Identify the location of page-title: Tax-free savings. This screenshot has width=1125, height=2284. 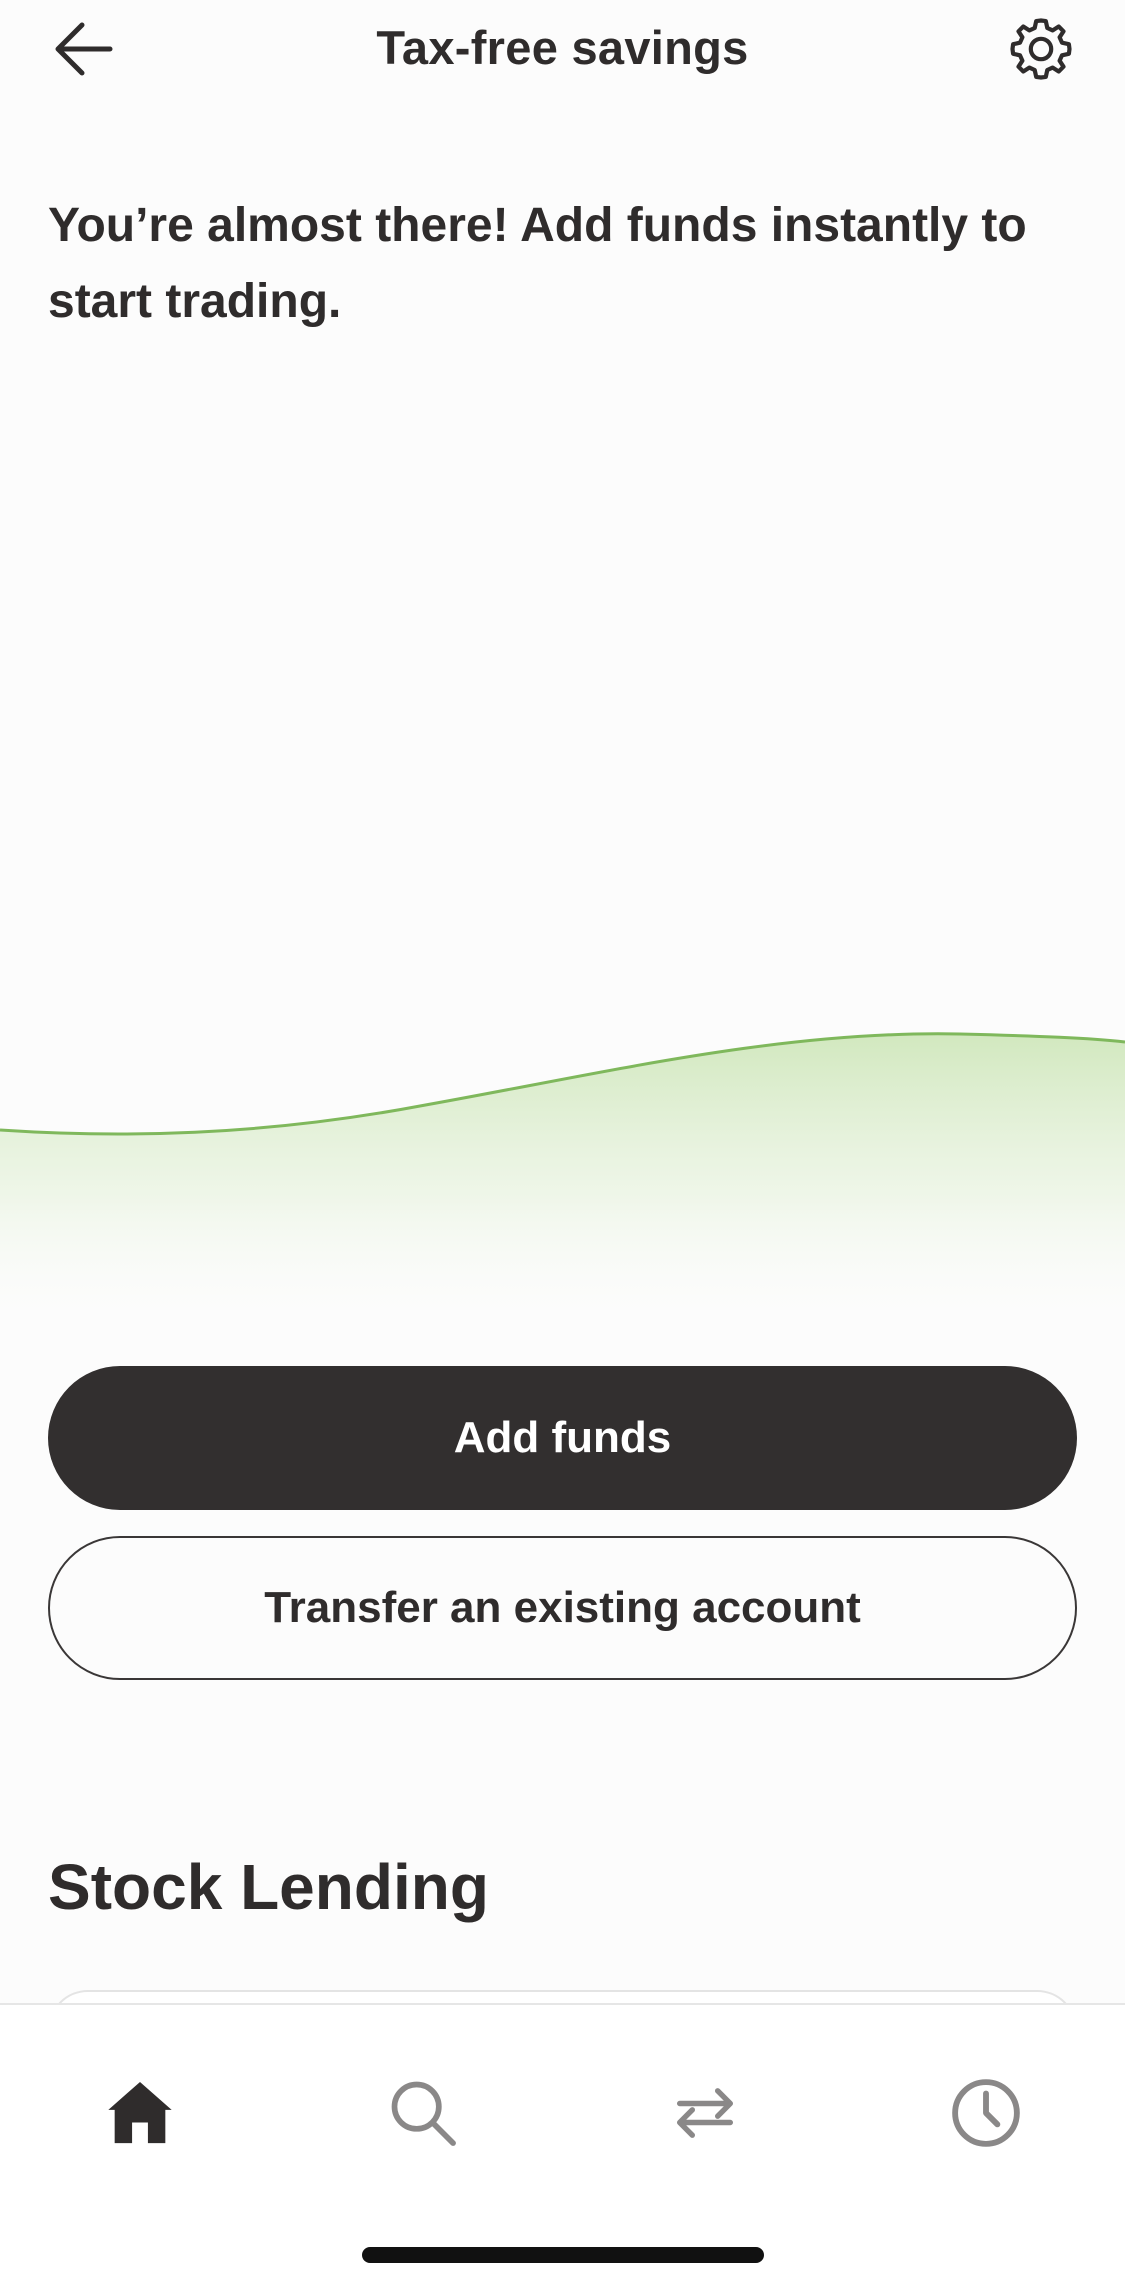
(562, 47).